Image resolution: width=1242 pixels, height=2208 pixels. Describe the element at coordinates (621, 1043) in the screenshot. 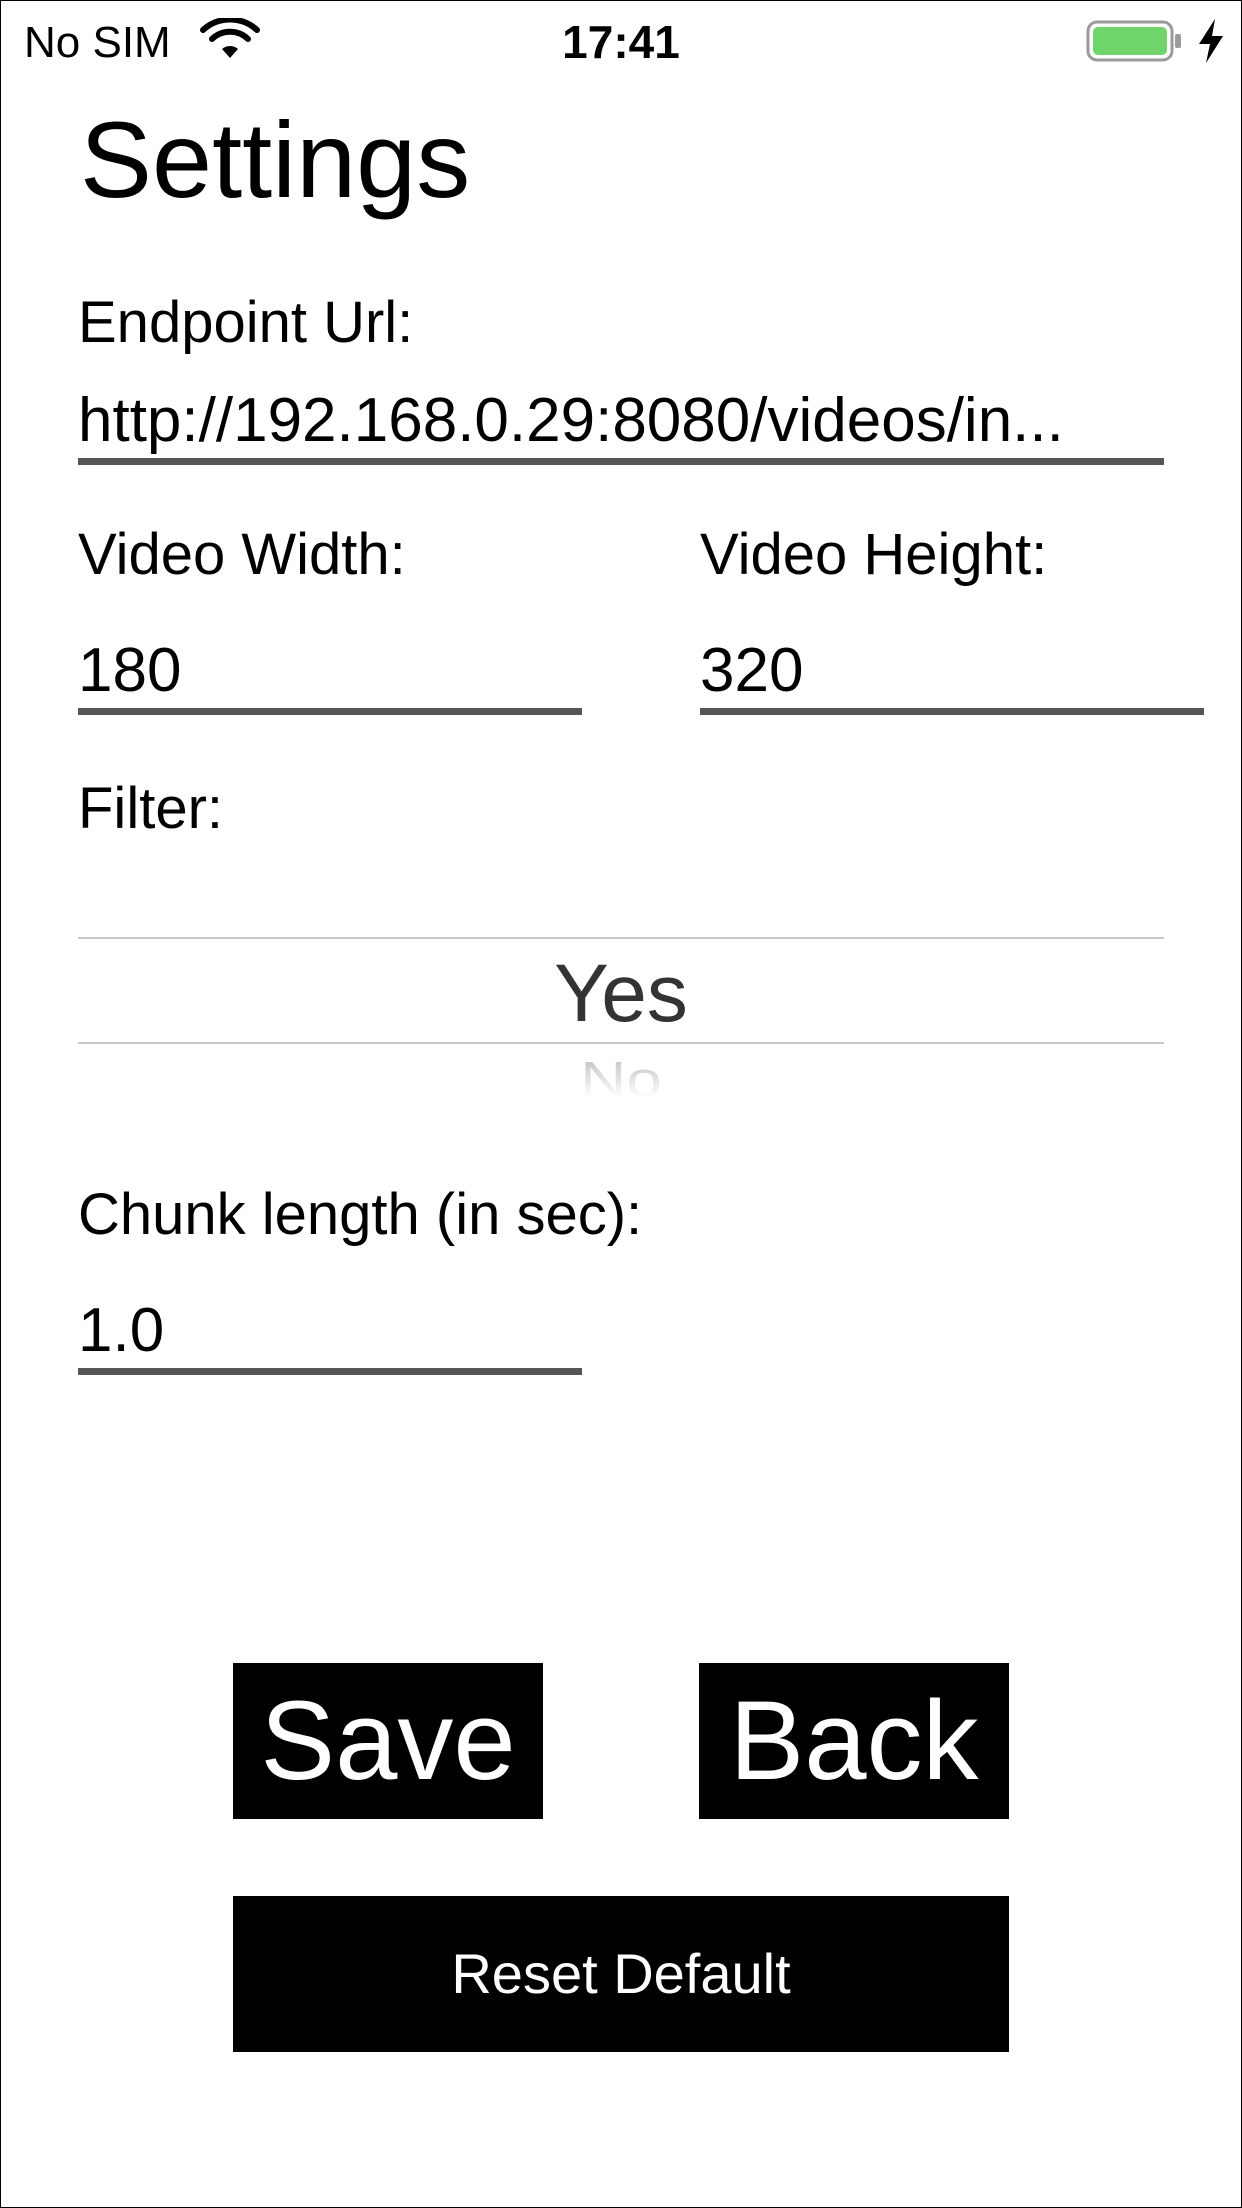

I see `picker-selection-bottom-line` at that location.